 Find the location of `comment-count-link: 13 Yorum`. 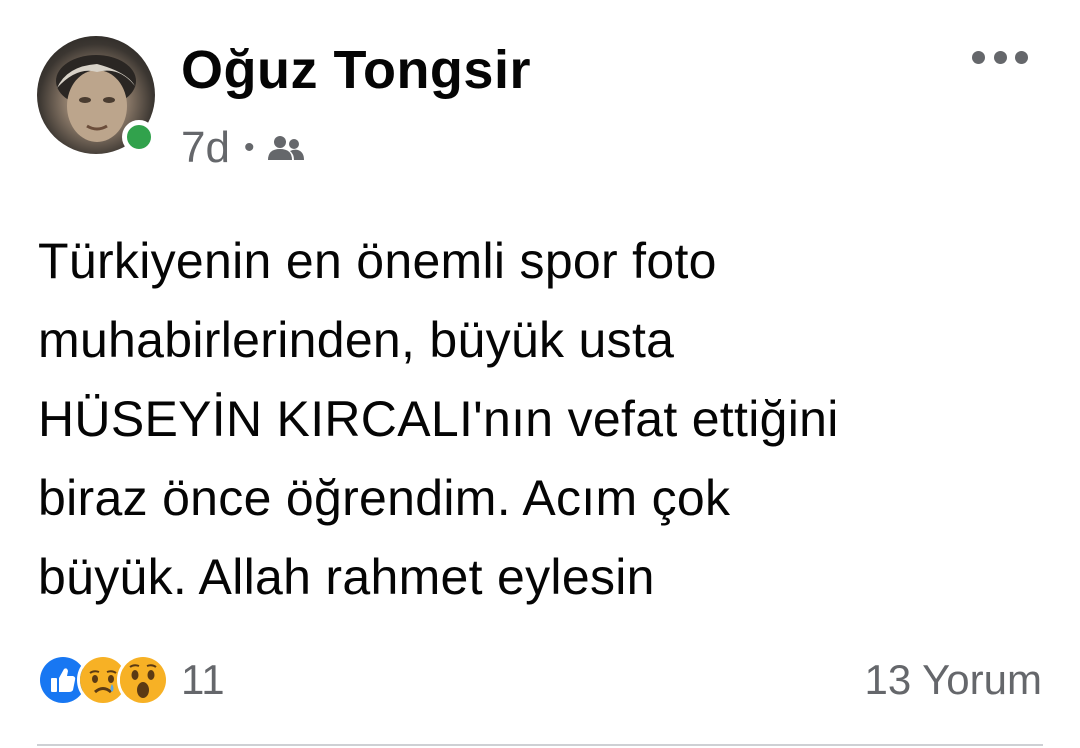

comment-count-link: 13 Yorum is located at coordinates (953, 680).